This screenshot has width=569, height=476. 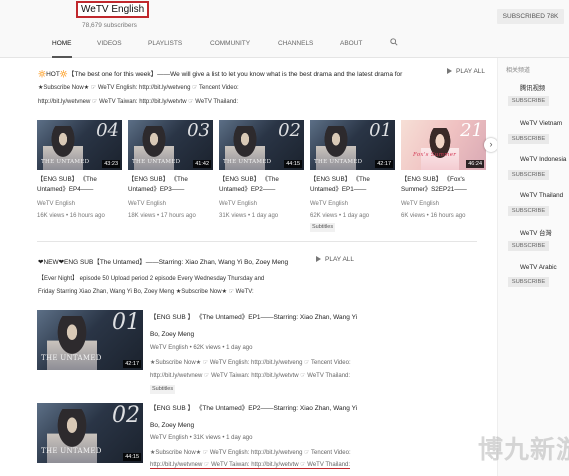 I want to click on tab-playlists: PLAYLISTS, so click(x=165, y=48).